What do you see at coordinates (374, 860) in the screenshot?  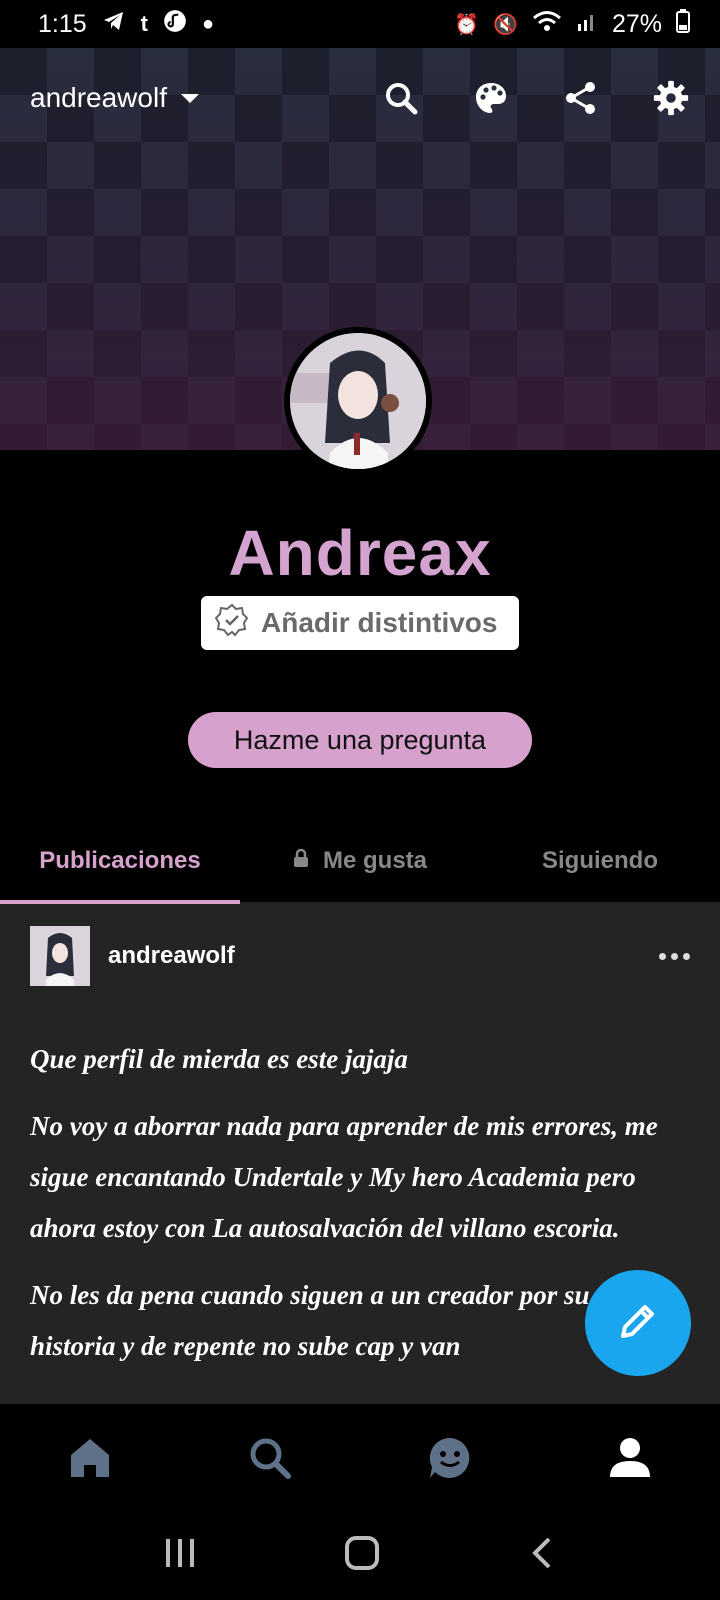 I see `tab-label: Me gusta` at bounding box center [374, 860].